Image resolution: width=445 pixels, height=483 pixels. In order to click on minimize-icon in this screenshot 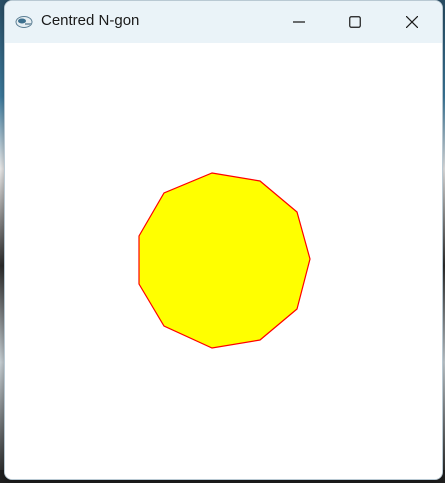, I will do `click(299, 22)`.